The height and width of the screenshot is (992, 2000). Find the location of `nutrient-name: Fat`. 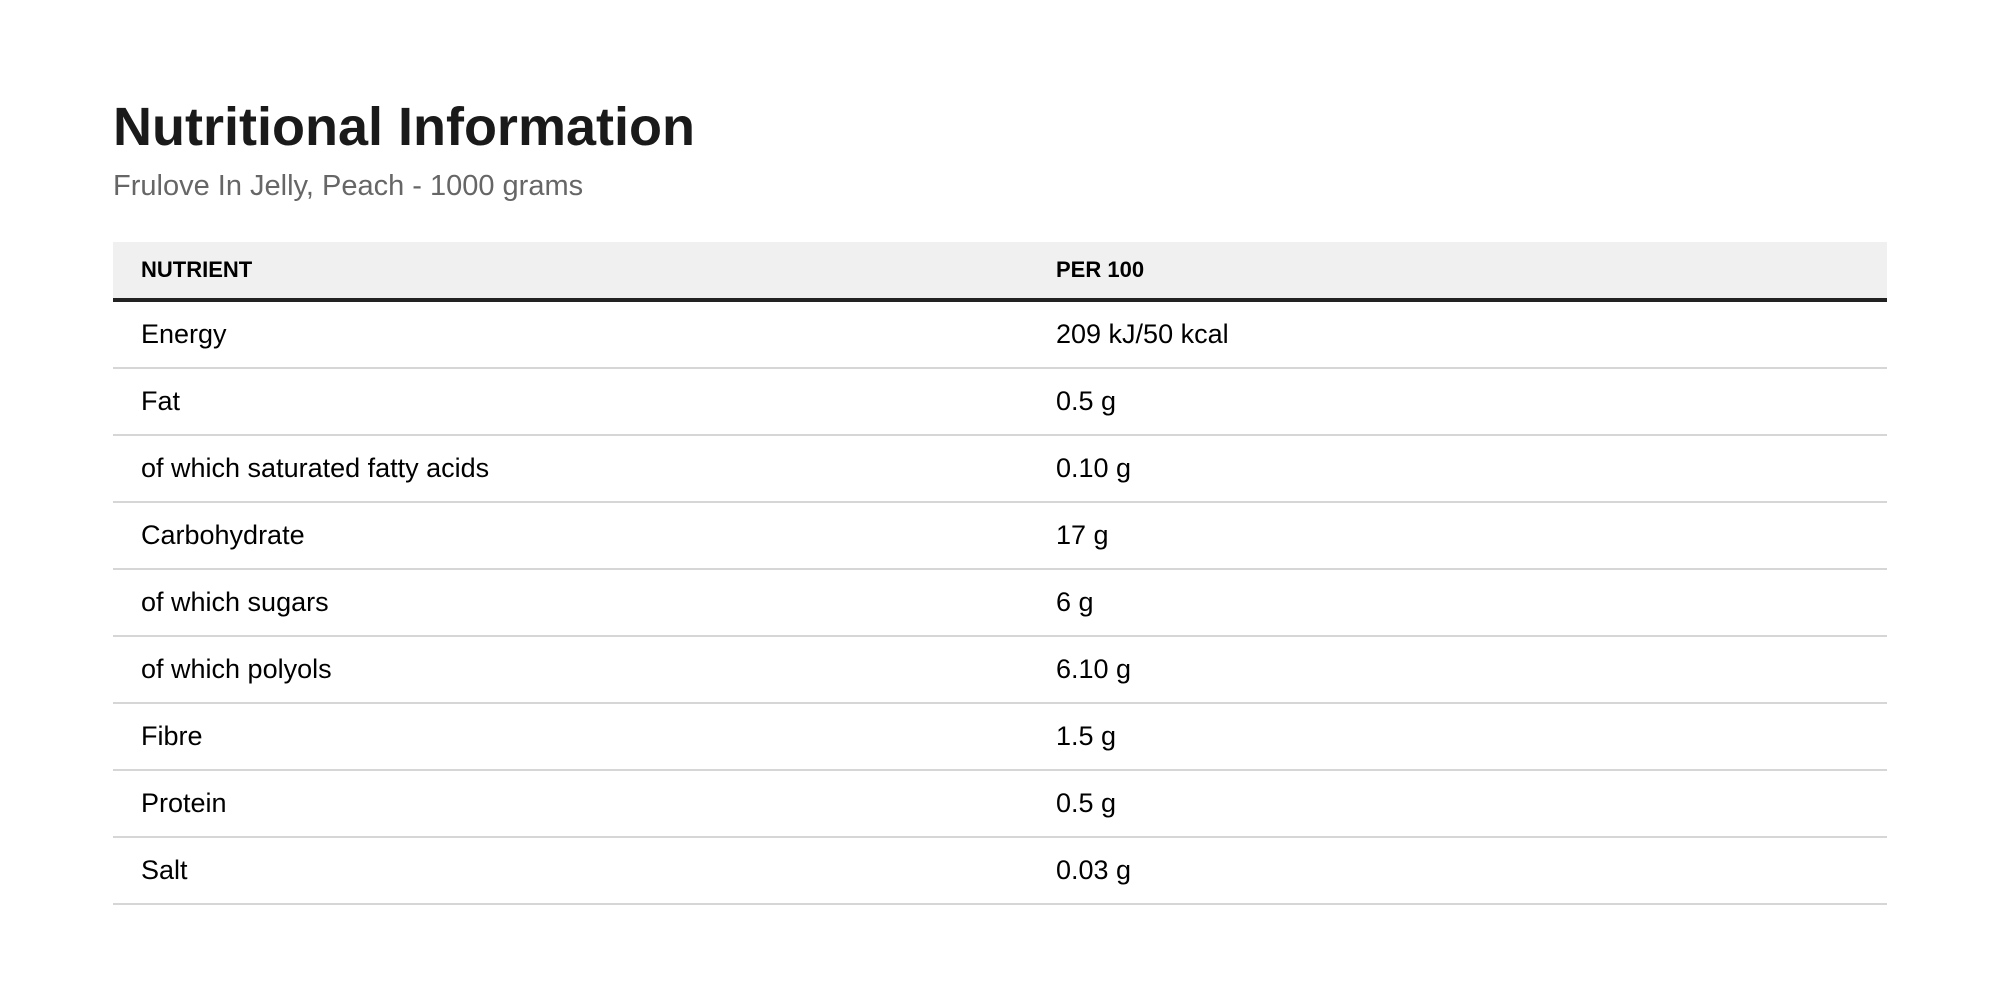

nutrient-name: Fat is located at coordinates (570, 402).